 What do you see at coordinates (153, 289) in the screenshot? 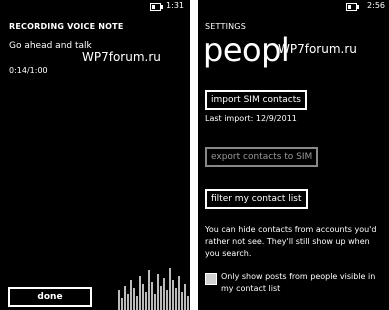
I see `audio-waveform` at bounding box center [153, 289].